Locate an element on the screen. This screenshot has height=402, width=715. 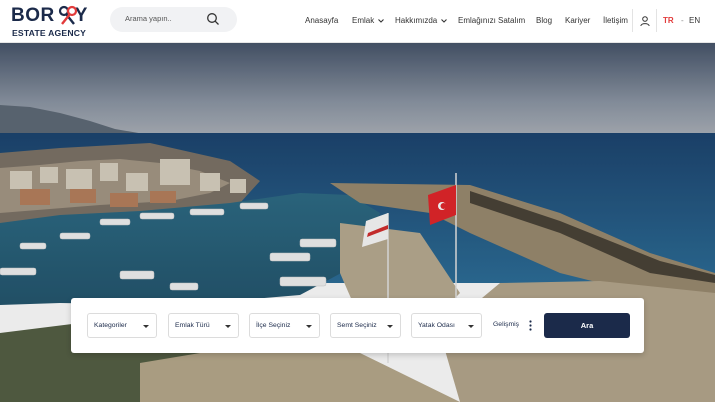
property-type-select: Emlak Türü is located at coordinates (203, 325).